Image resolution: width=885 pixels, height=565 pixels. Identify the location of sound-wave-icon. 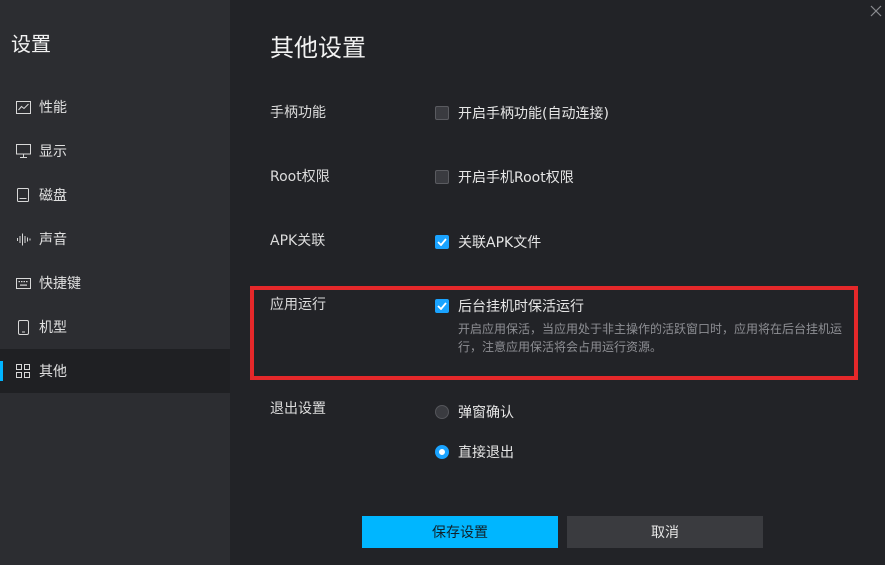
(23, 239).